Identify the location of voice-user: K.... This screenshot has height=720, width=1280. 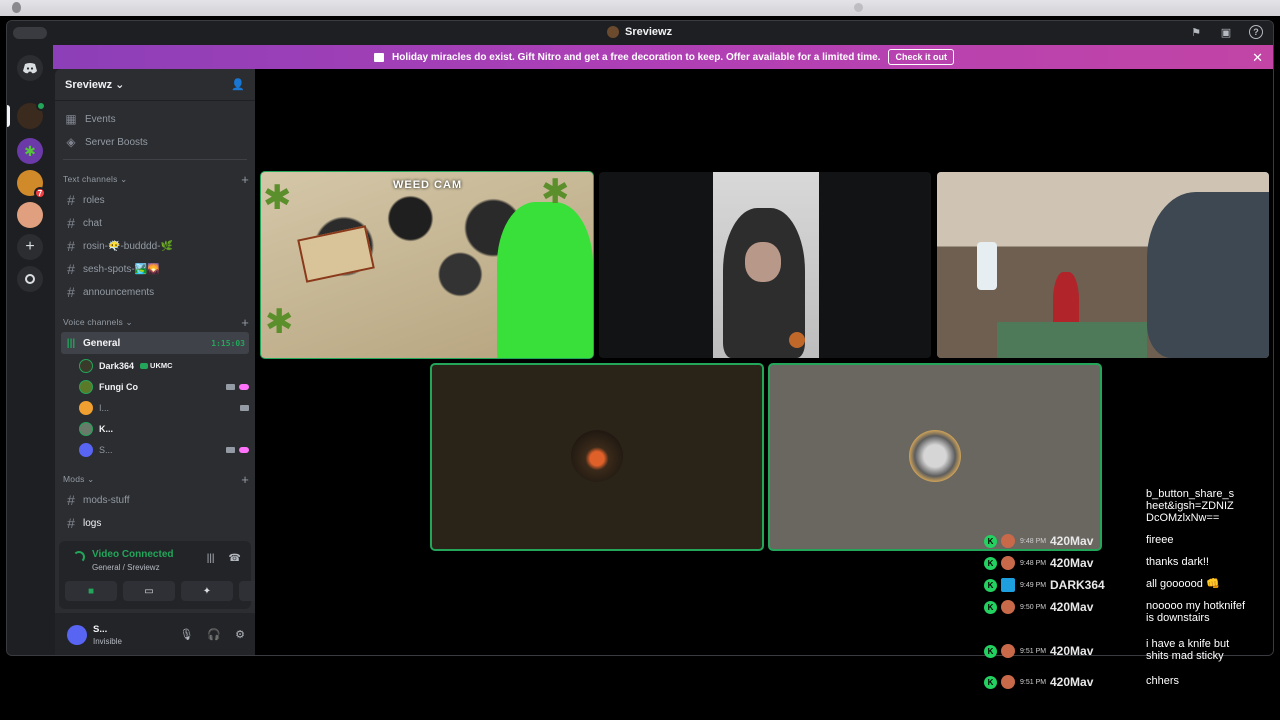
(164, 428).